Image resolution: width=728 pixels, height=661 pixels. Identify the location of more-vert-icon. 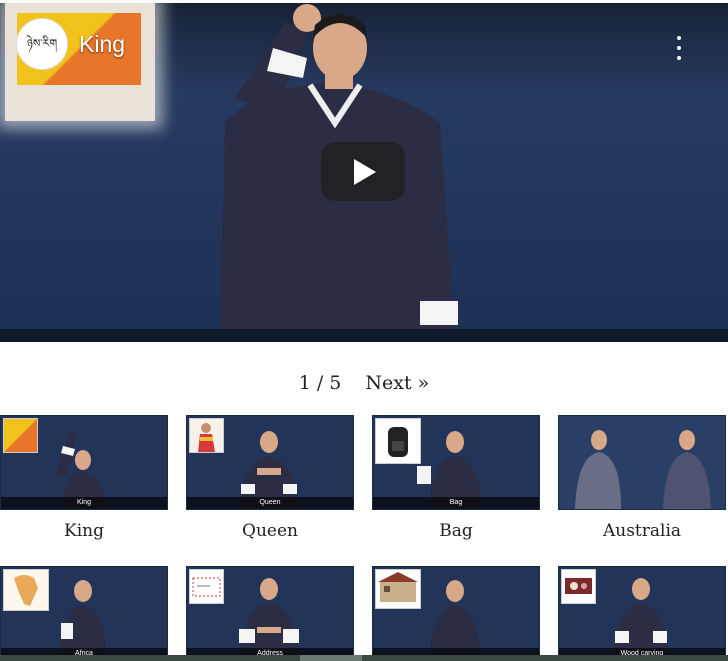
(679, 48).